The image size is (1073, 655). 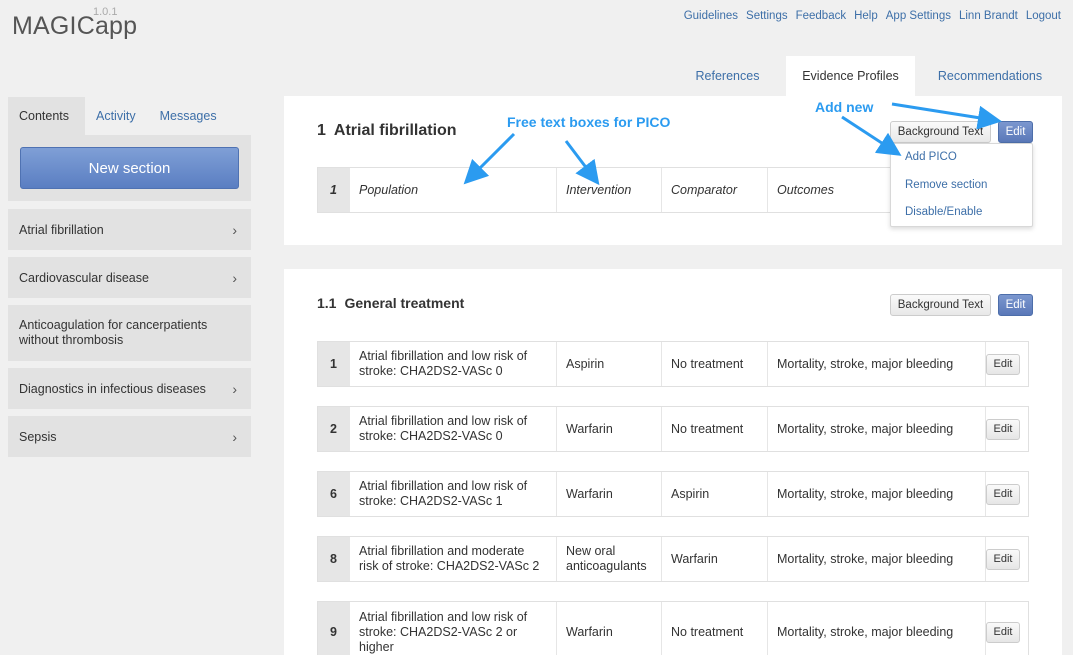 I want to click on section-title: 1 Atrial fibrillation, so click(x=387, y=131).